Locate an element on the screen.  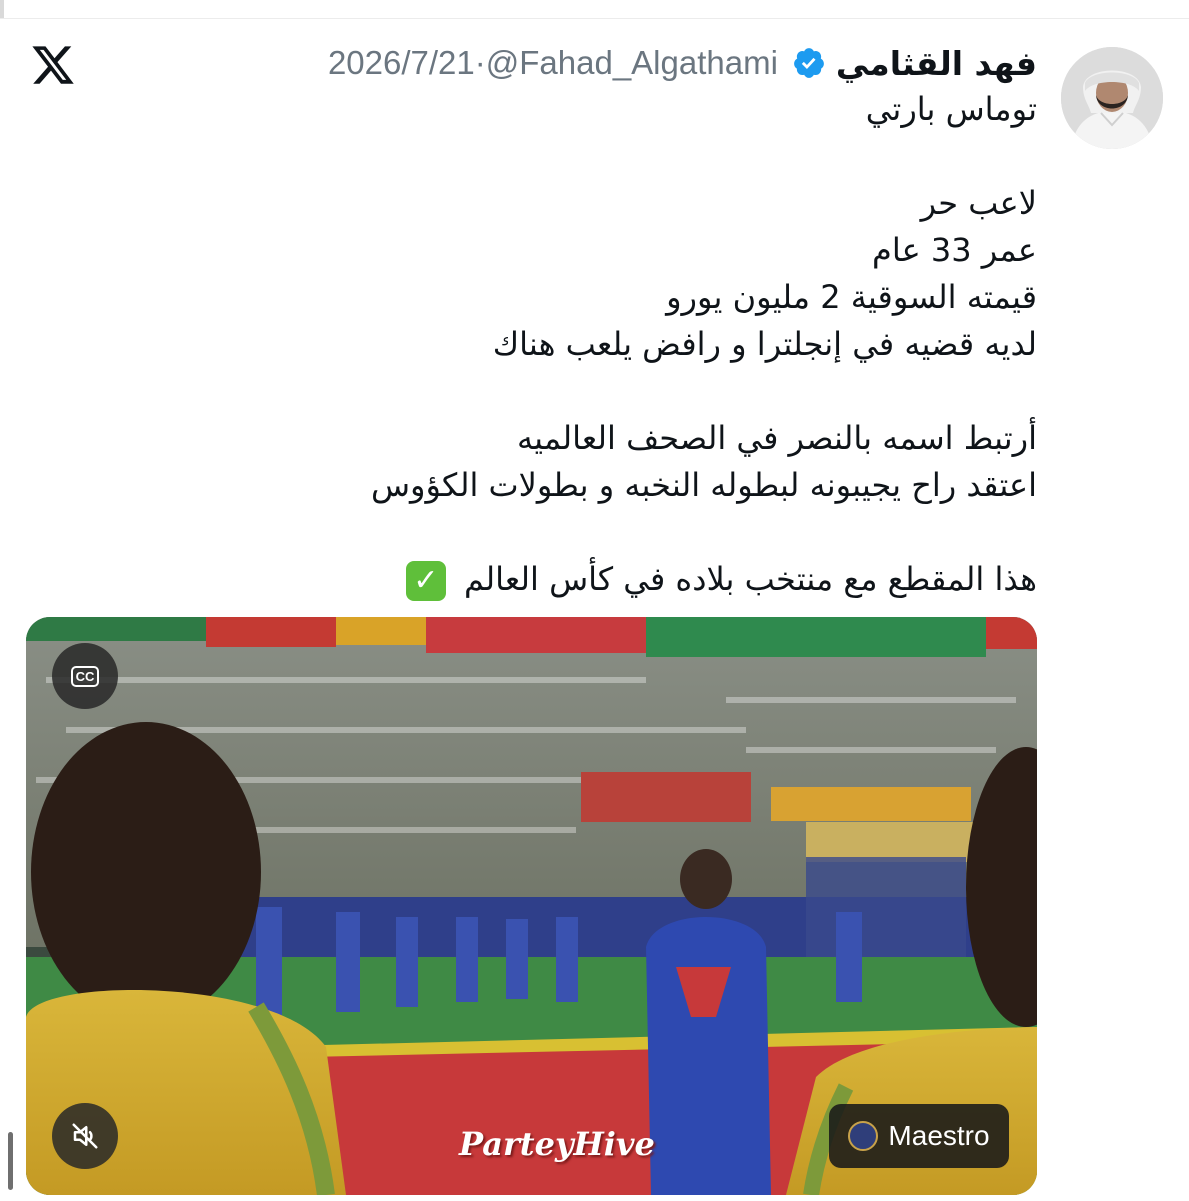
window-edge is located at coordinates (2, 9).